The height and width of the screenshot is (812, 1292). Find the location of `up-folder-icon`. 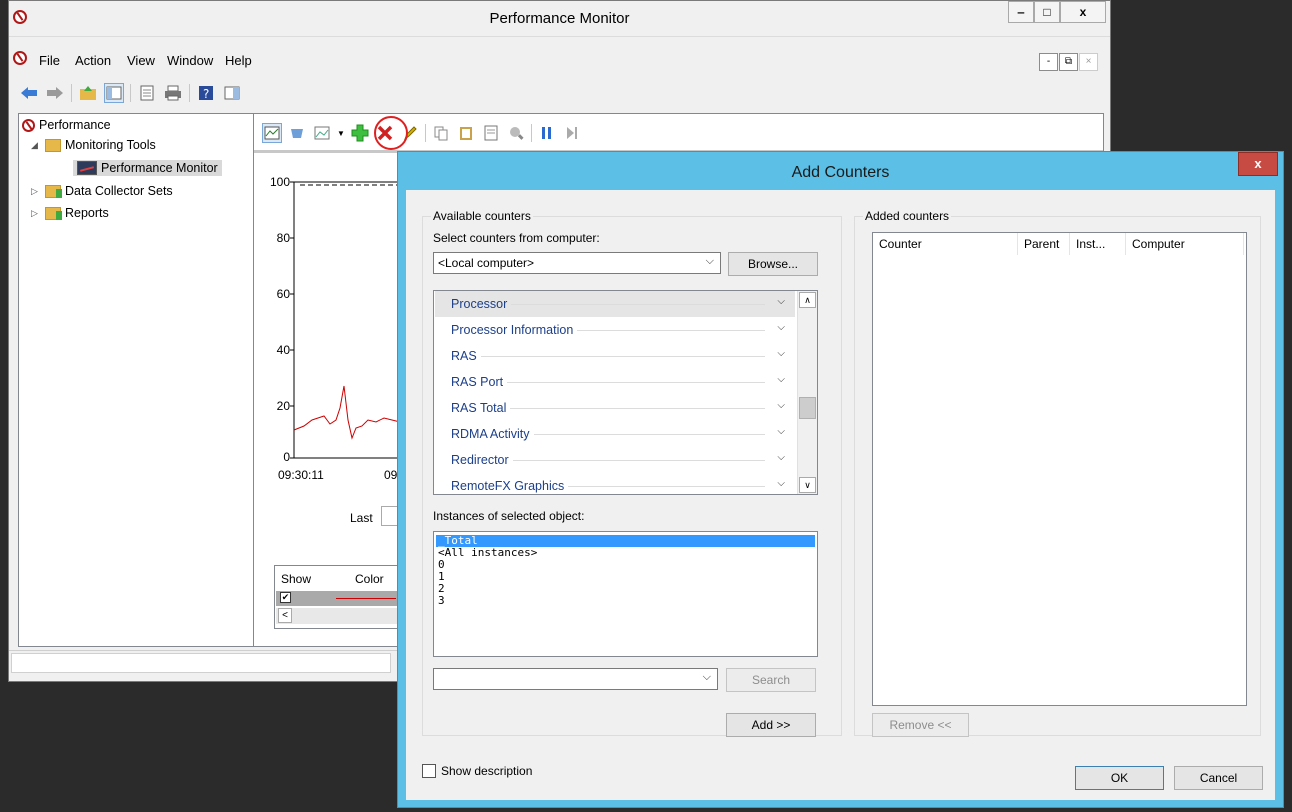

up-folder-icon is located at coordinates (88, 93).